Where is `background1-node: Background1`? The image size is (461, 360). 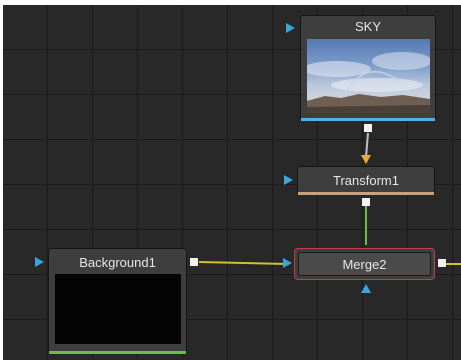 background1-node: Background1 is located at coordinates (117, 301).